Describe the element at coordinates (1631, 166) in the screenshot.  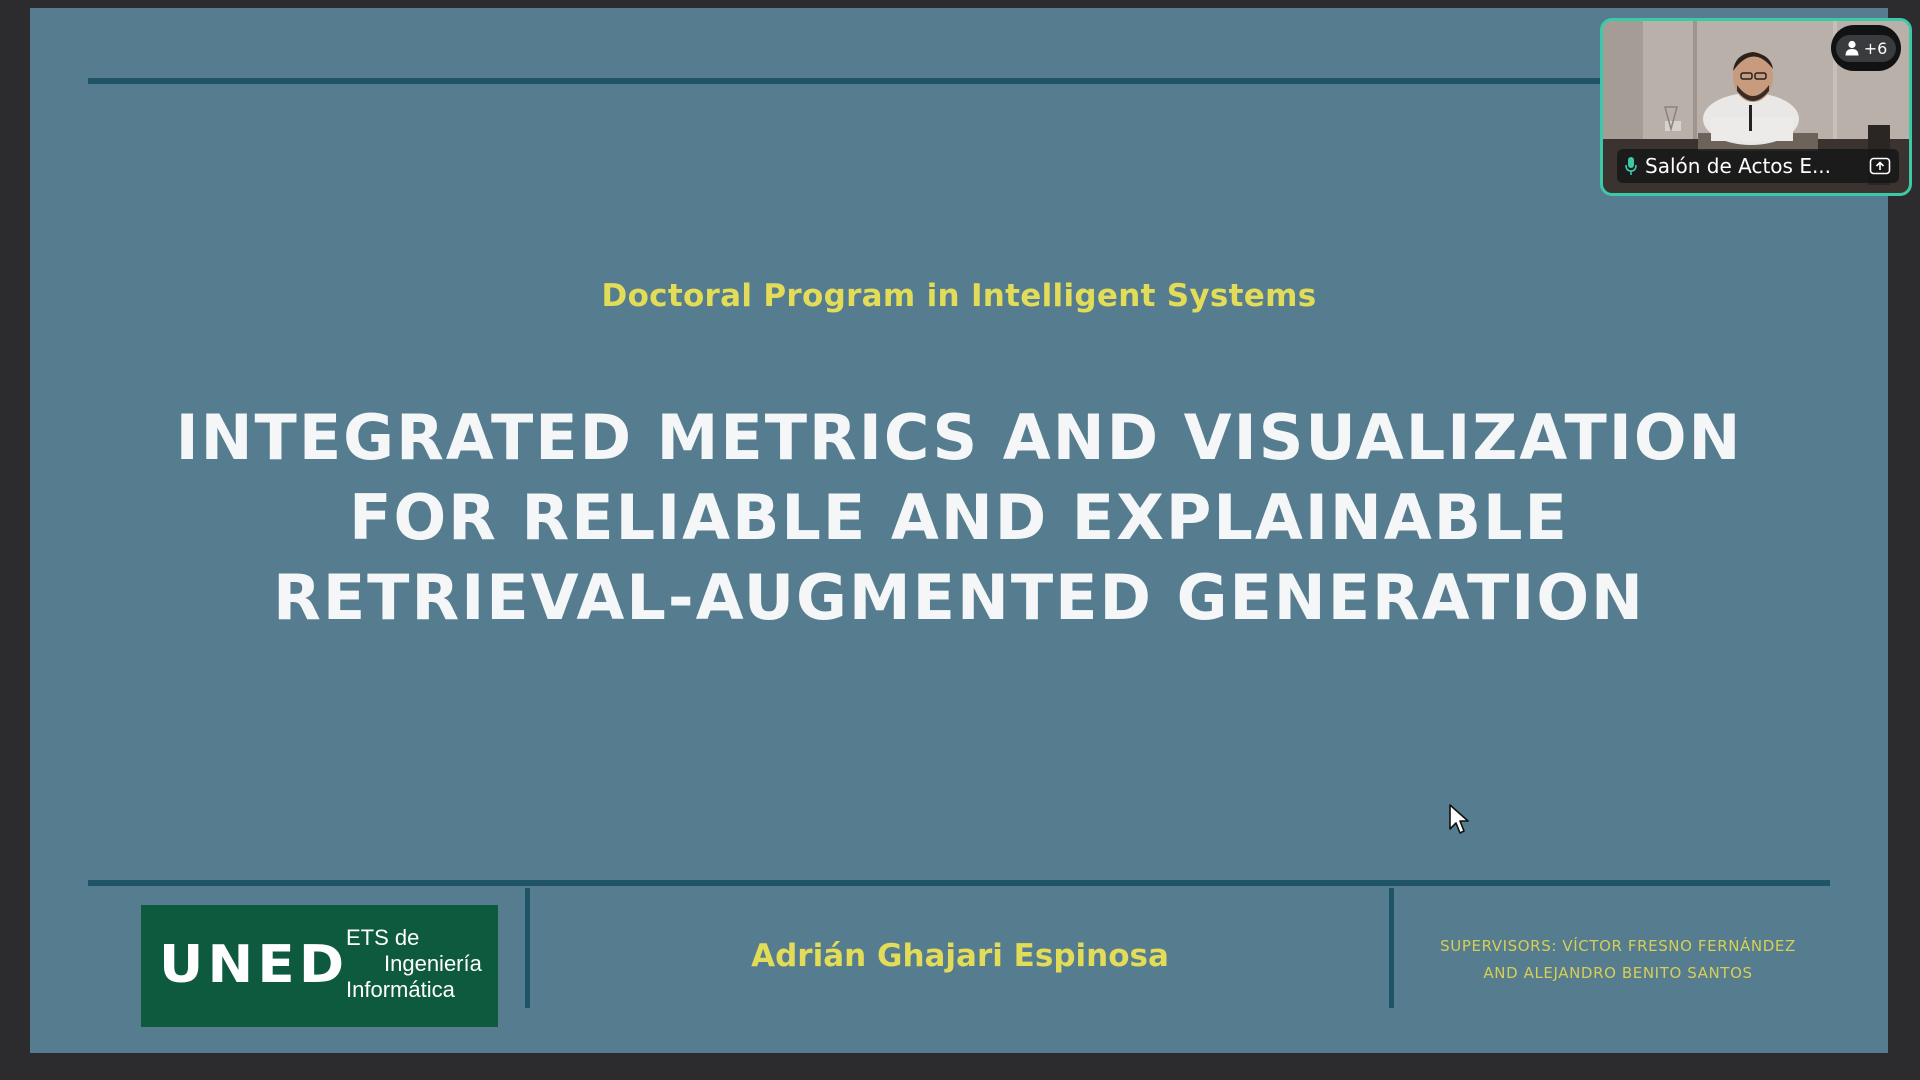
I see `microphone-icon` at that location.